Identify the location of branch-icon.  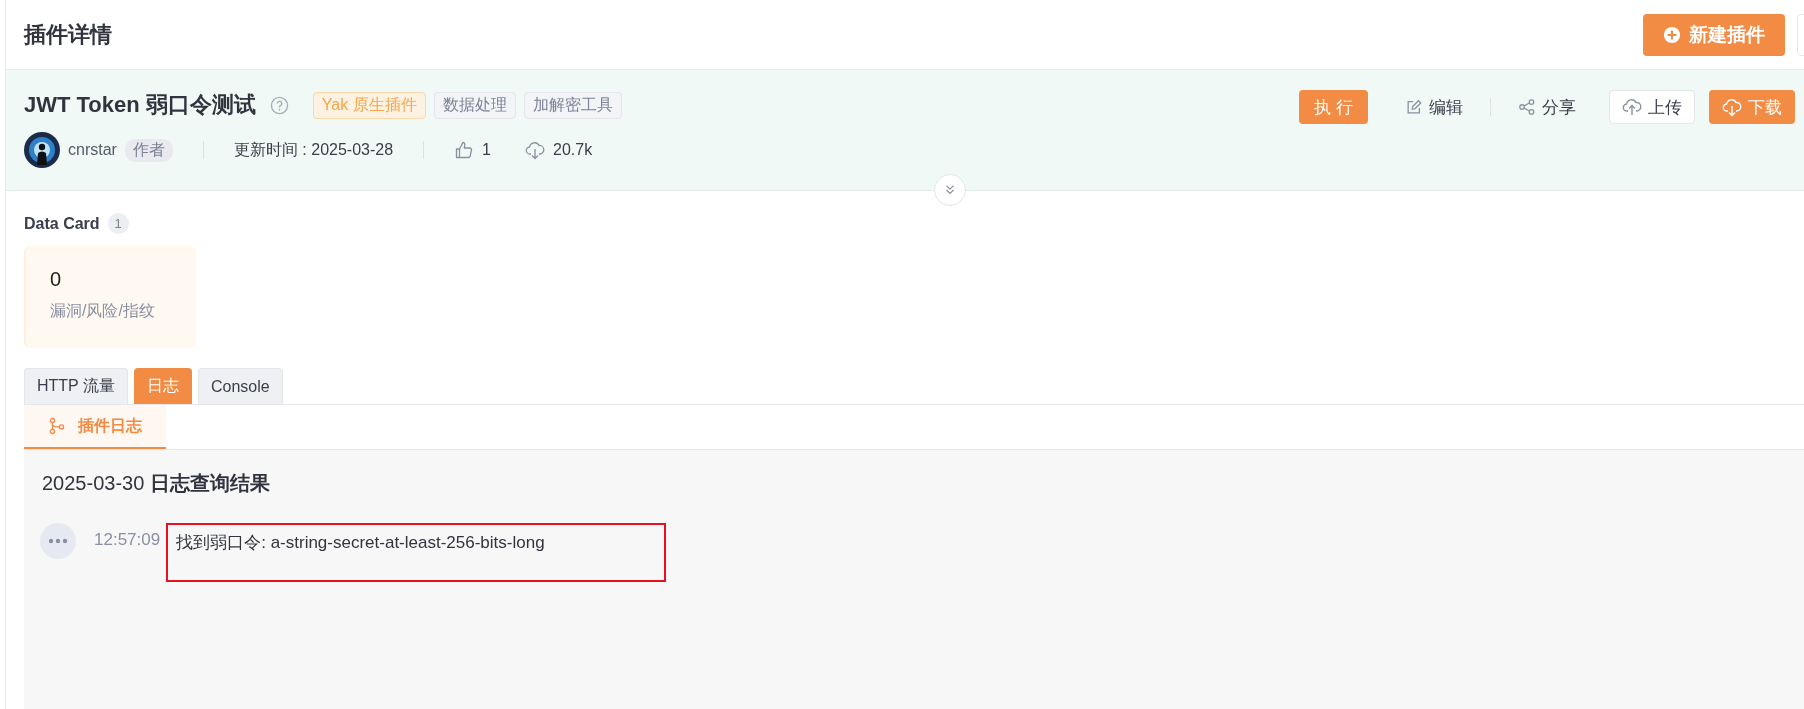
(57, 426).